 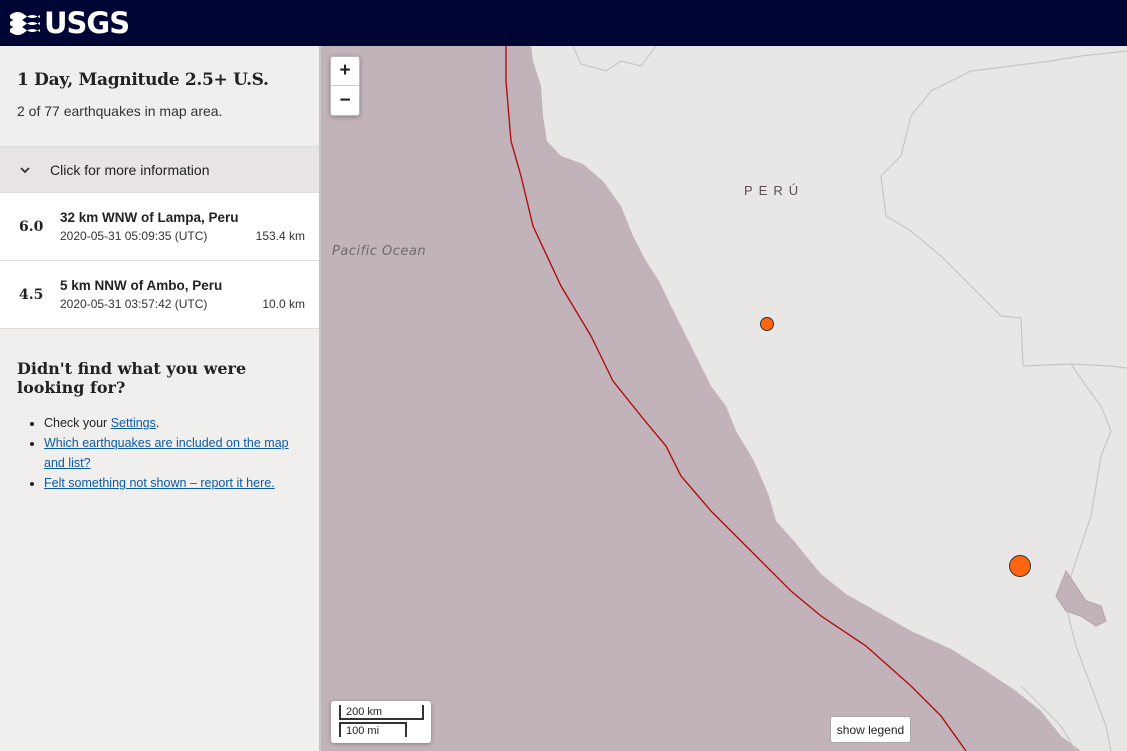 What do you see at coordinates (280, 236) in the screenshot?
I see `earthquake-depth: 153.4 km` at bounding box center [280, 236].